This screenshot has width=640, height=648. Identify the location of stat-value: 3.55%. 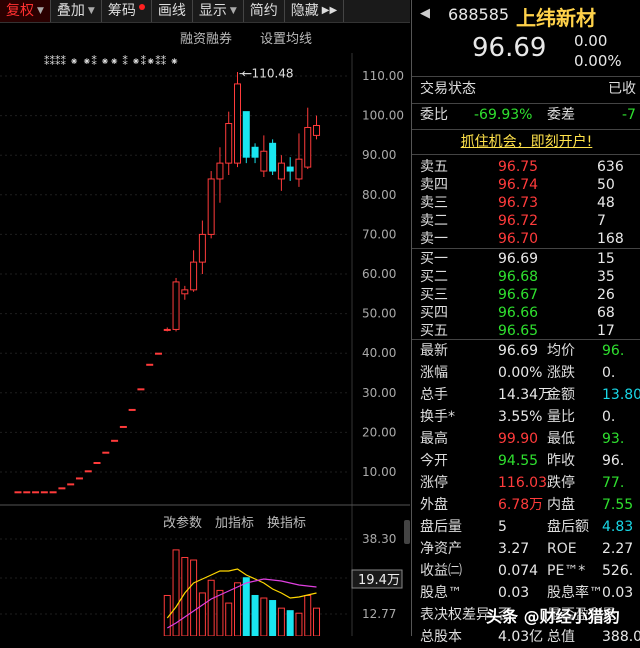
(520, 417).